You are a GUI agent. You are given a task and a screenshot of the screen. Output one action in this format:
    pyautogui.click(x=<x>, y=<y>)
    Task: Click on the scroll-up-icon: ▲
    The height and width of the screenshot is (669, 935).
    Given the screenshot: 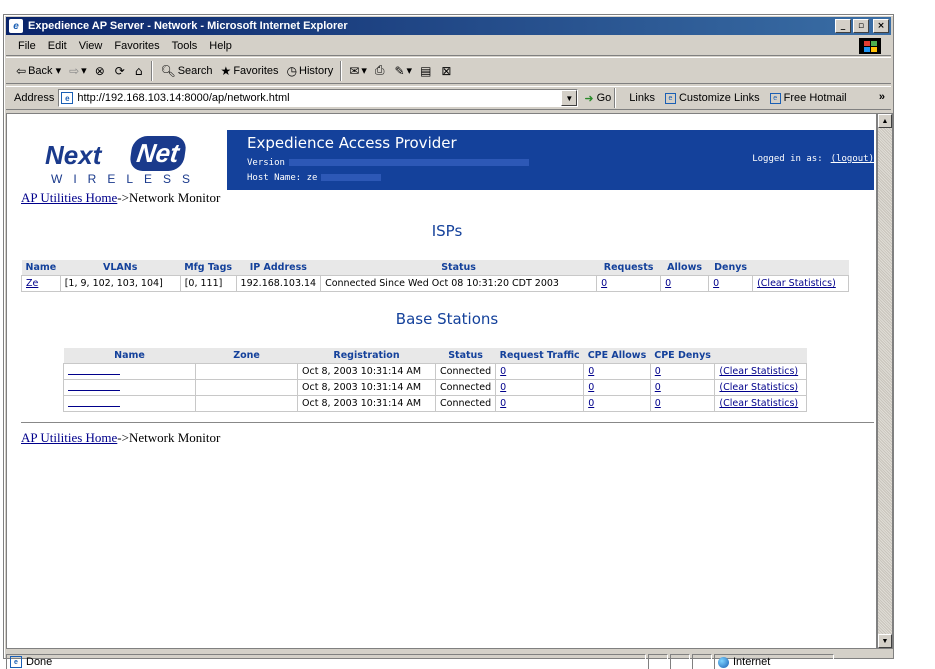 What is the action you would take?
    pyautogui.click(x=885, y=121)
    